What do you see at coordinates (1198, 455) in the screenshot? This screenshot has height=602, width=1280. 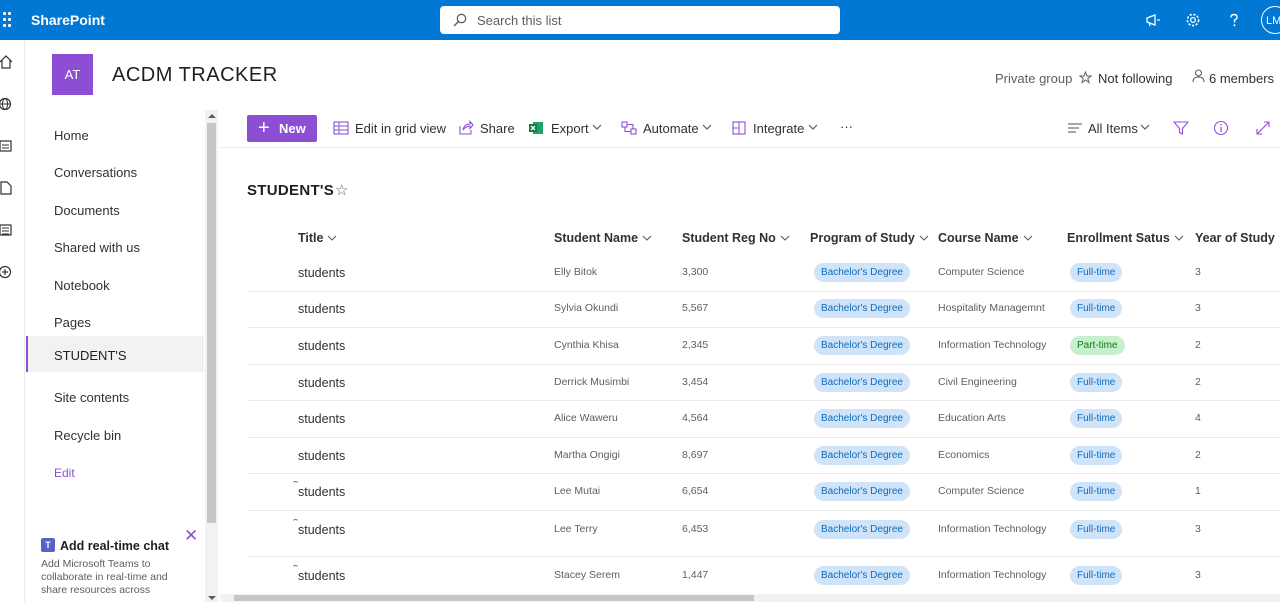 I see `cell-year-of-study: 2` at bounding box center [1198, 455].